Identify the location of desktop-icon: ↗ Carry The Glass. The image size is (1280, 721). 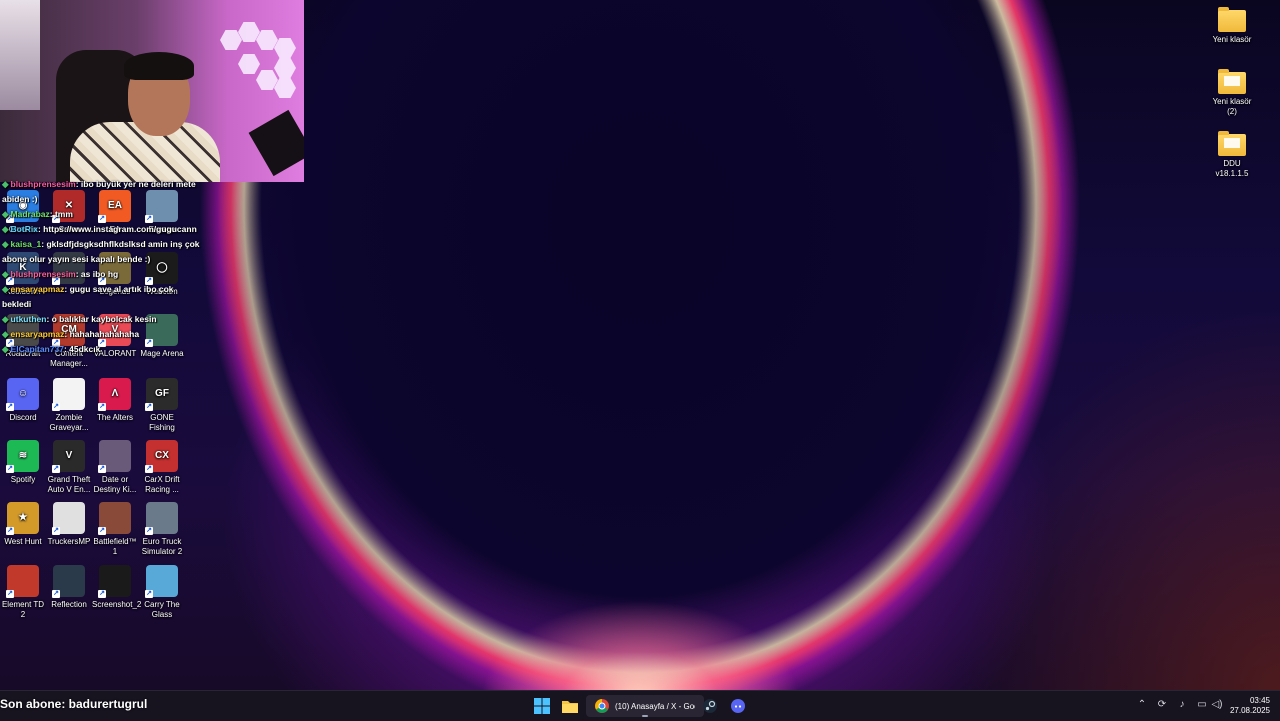
(162, 592).